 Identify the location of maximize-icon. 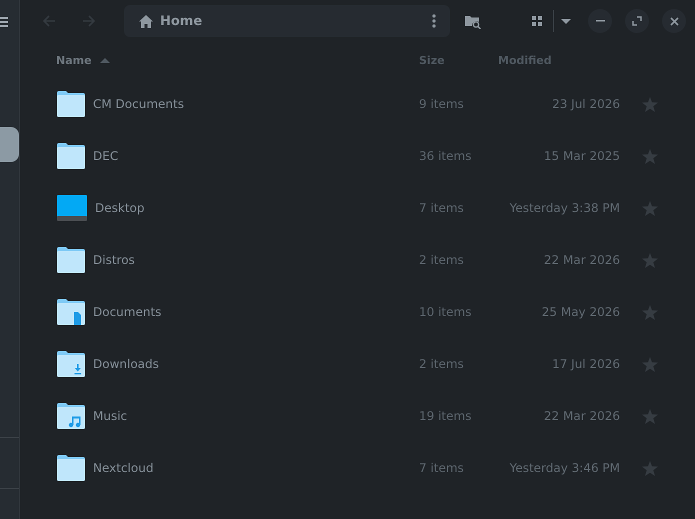
(637, 21).